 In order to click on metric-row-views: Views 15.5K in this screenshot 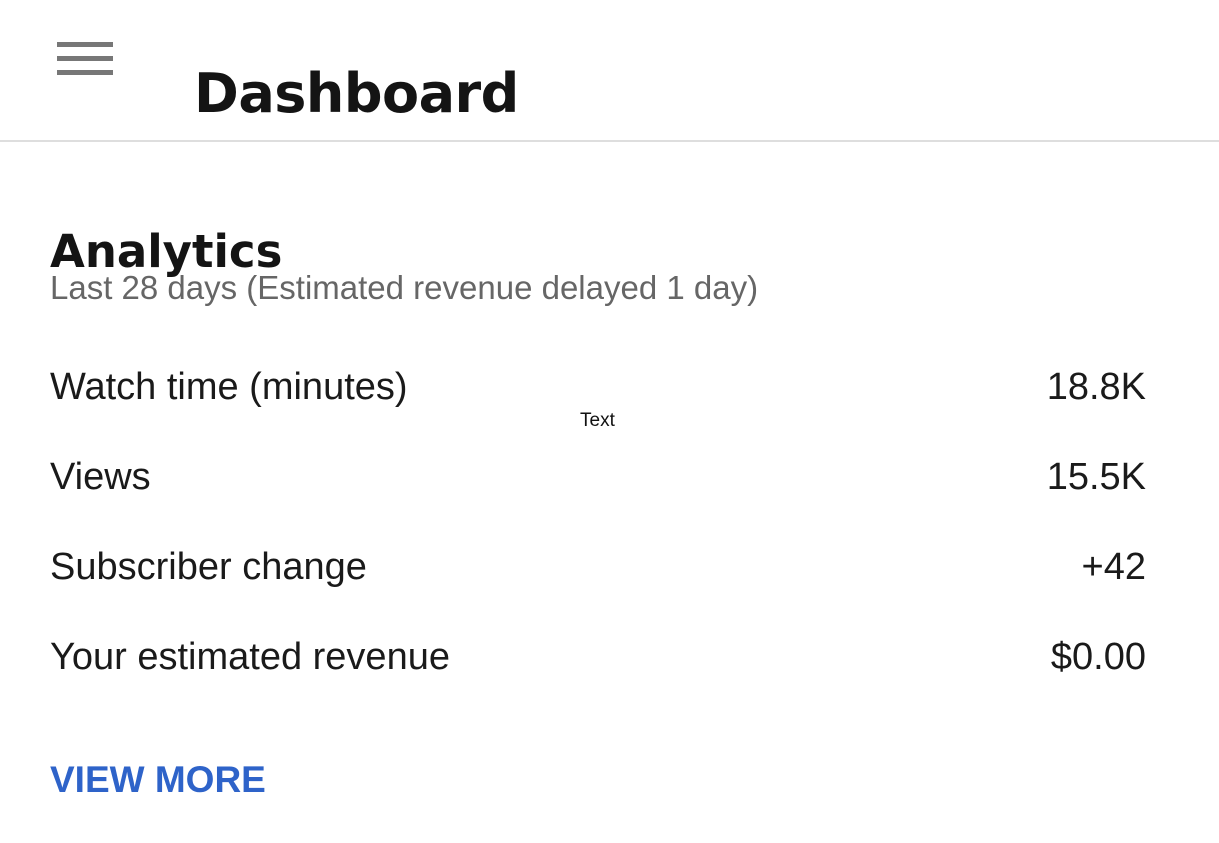, I will do `click(598, 477)`.